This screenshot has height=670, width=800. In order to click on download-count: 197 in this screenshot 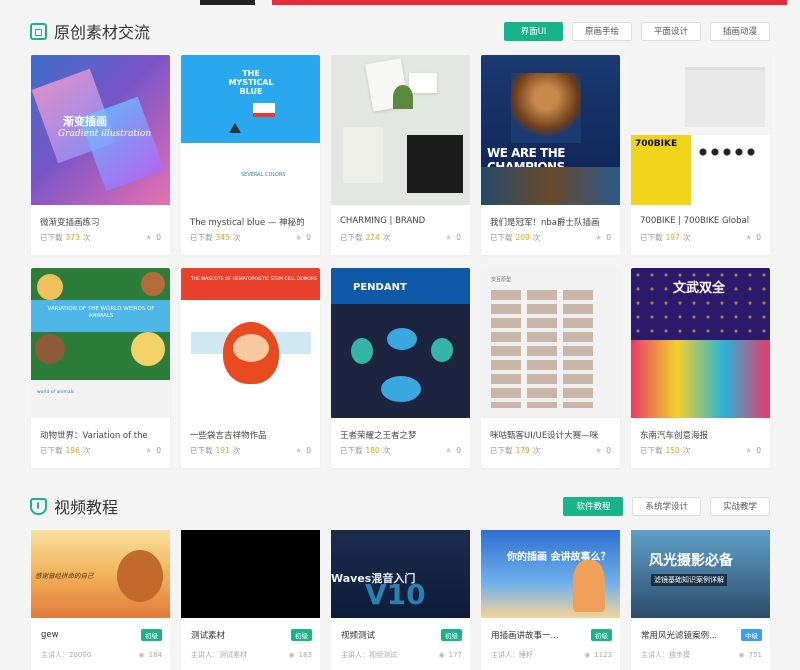, I will do `click(672, 237)`.